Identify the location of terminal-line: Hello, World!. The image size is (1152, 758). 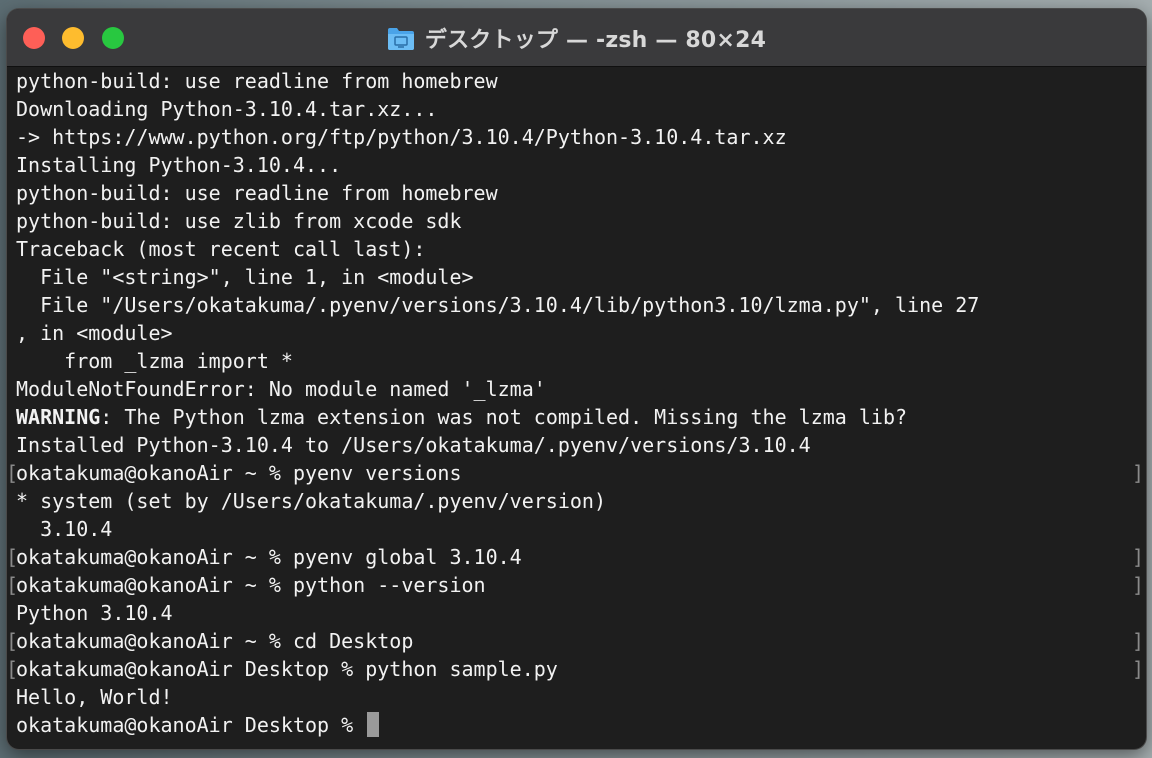
(581, 697).